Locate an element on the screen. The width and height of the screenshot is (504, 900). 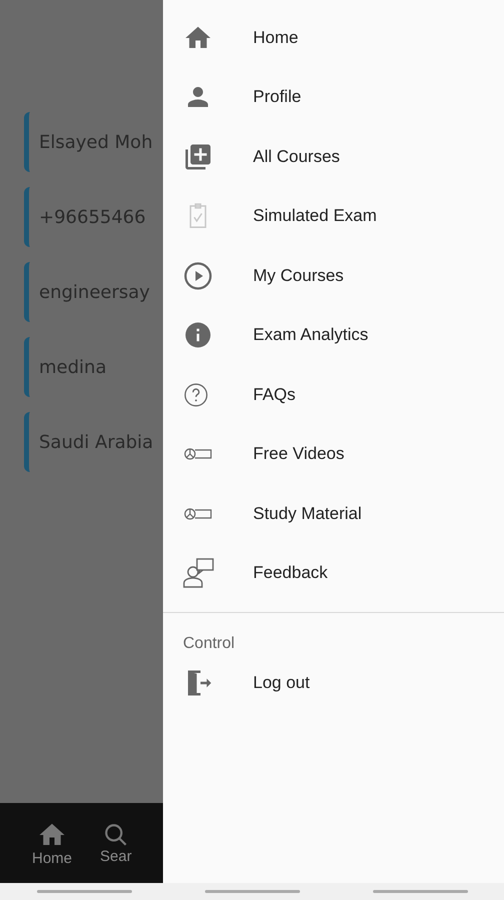
menu-item: Exam Analytics is located at coordinates (310, 335).